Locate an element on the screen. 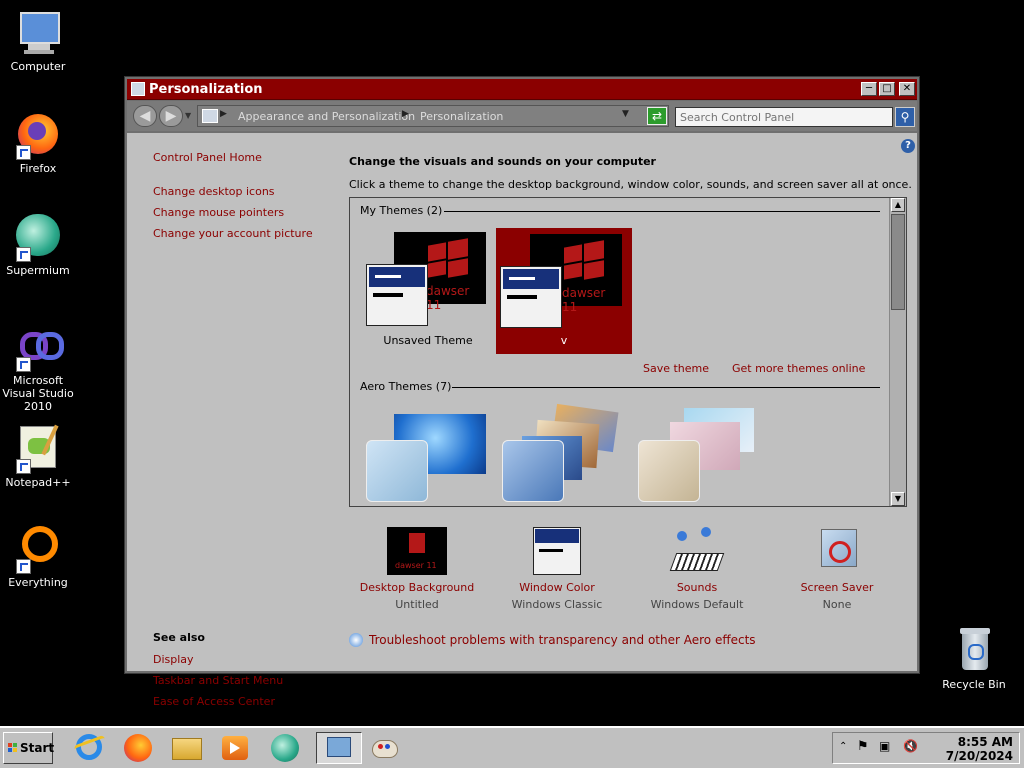 Image resolution: width=1024 pixels, height=768 pixels. clock: 8:55 AM 7/20/2024 is located at coordinates (979, 749).